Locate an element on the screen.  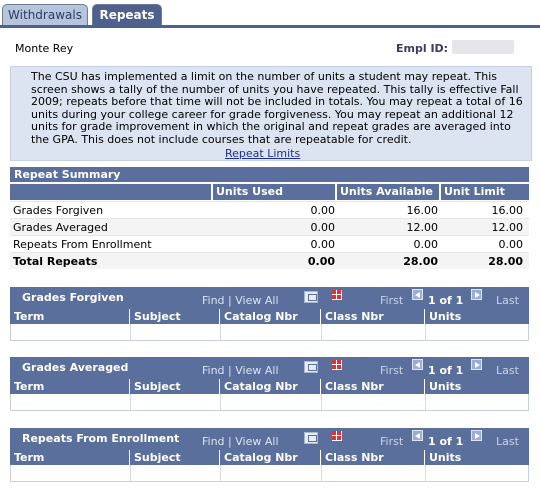
row-label: Grades Forgiven is located at coordinates (58, 210).